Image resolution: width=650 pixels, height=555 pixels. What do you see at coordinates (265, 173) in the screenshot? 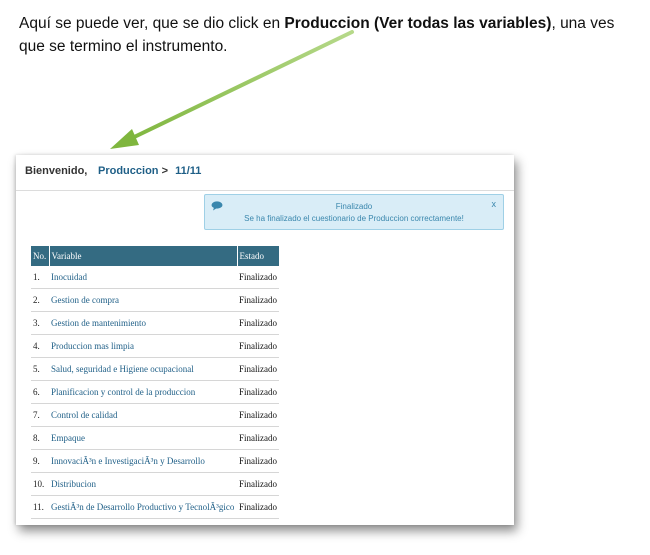
I see `top-bar: Bienvenido, Produccion > 11/11` at bounding box center [265, 173].